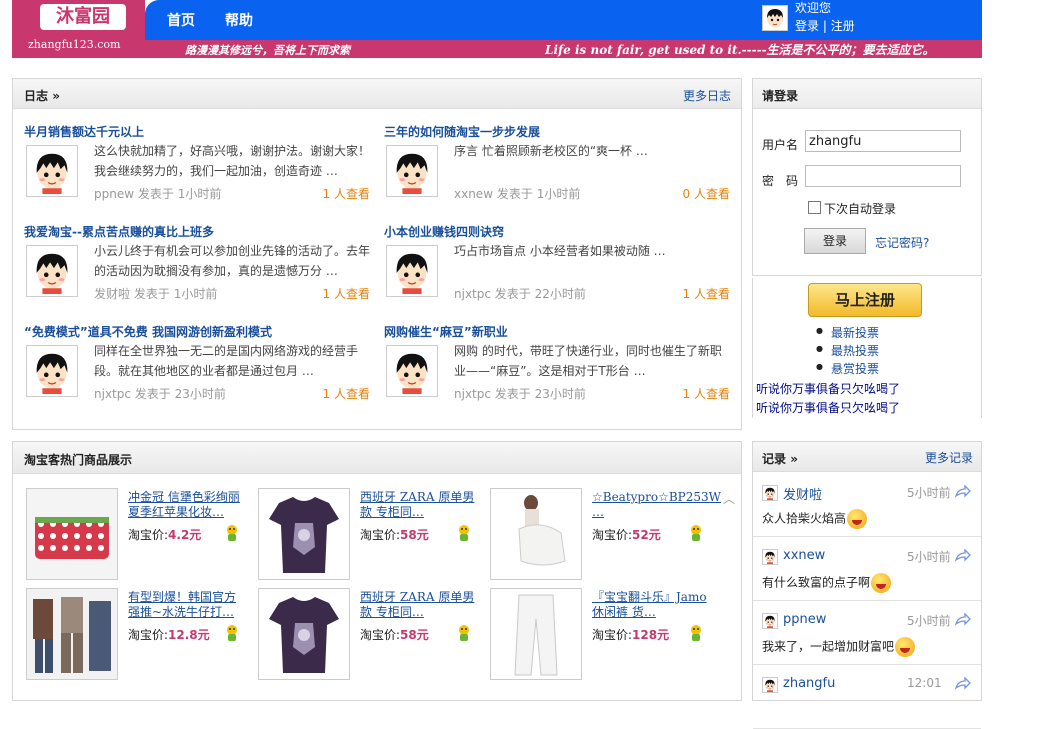 The height and width of the screenshot is (729, 1041). Describe the element at coordinates (239, 20) in the screenshot. I see `nav-help-link: 帮助` at that location.